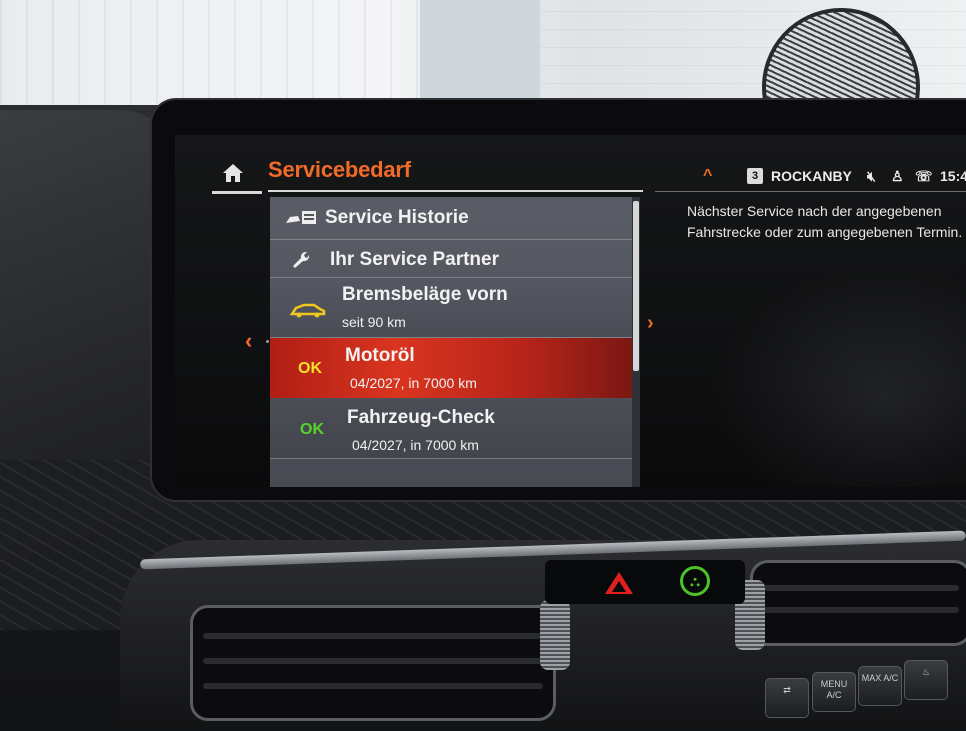  Describe the element at coordinates (953, 176) in the screenshot. I see `clock: 15:47` at that location.